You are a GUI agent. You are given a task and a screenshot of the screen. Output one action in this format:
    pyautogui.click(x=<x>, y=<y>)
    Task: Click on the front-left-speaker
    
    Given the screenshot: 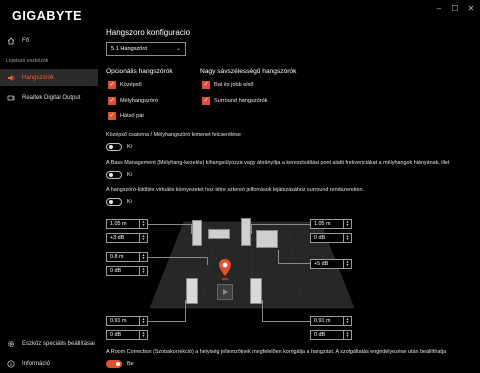 What is the action you would take?
    pyautogui.click(x=197, y=233)
    